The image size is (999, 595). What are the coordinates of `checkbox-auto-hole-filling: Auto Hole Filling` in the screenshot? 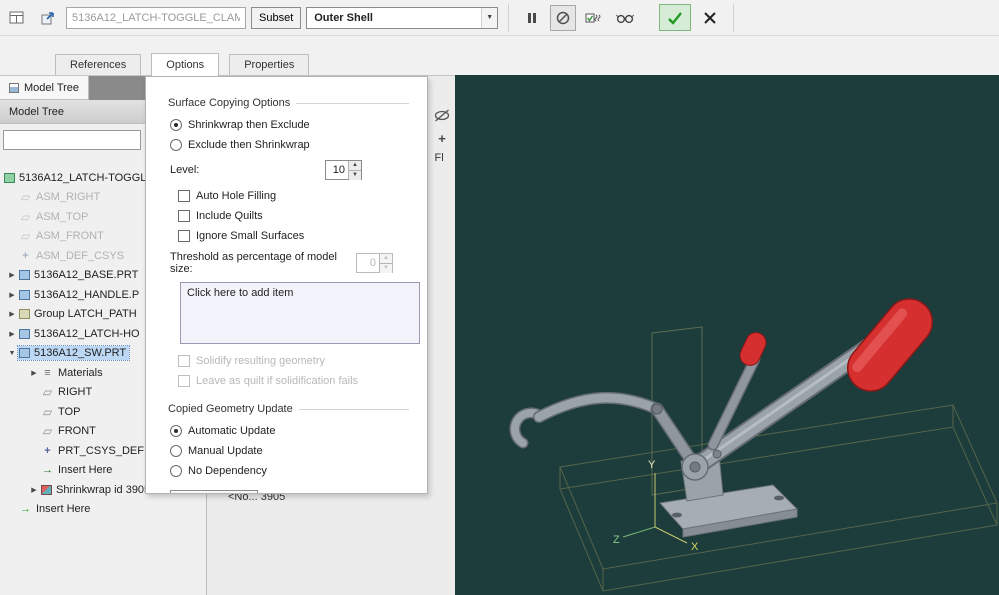 It's located at (293, 195).